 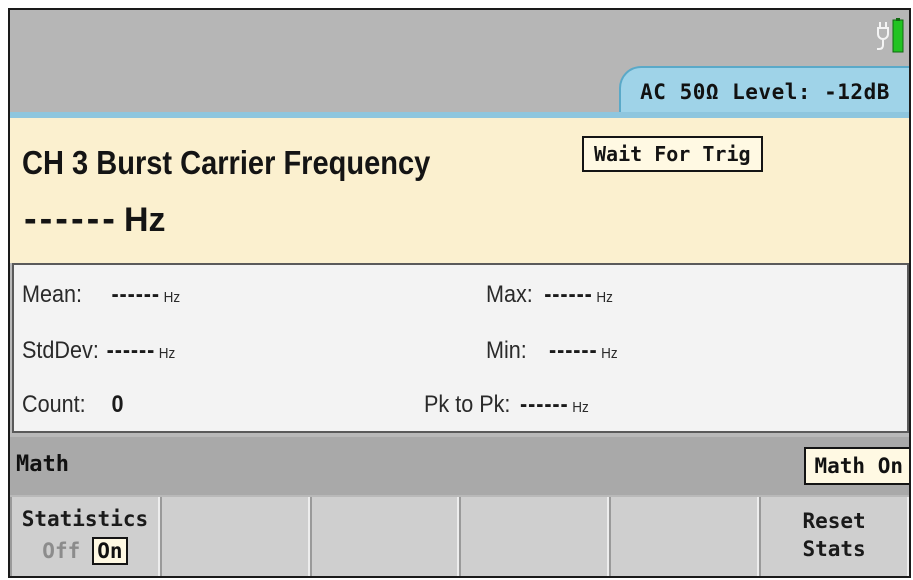 What do you see at coordinates (573, 350) in the screenshot?
I see `stat-min-value: ------` at bounding box center [573, 350].